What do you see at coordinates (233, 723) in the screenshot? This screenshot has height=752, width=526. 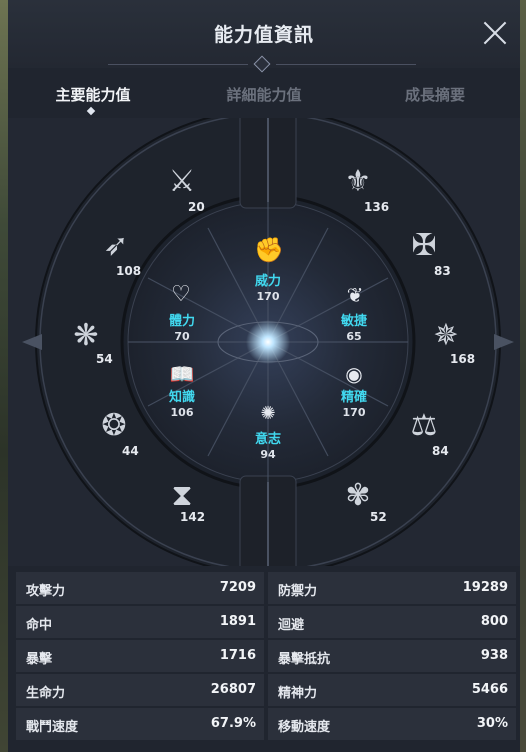 I see `stat-value: 67.9%` at bounding box center [233, 723].